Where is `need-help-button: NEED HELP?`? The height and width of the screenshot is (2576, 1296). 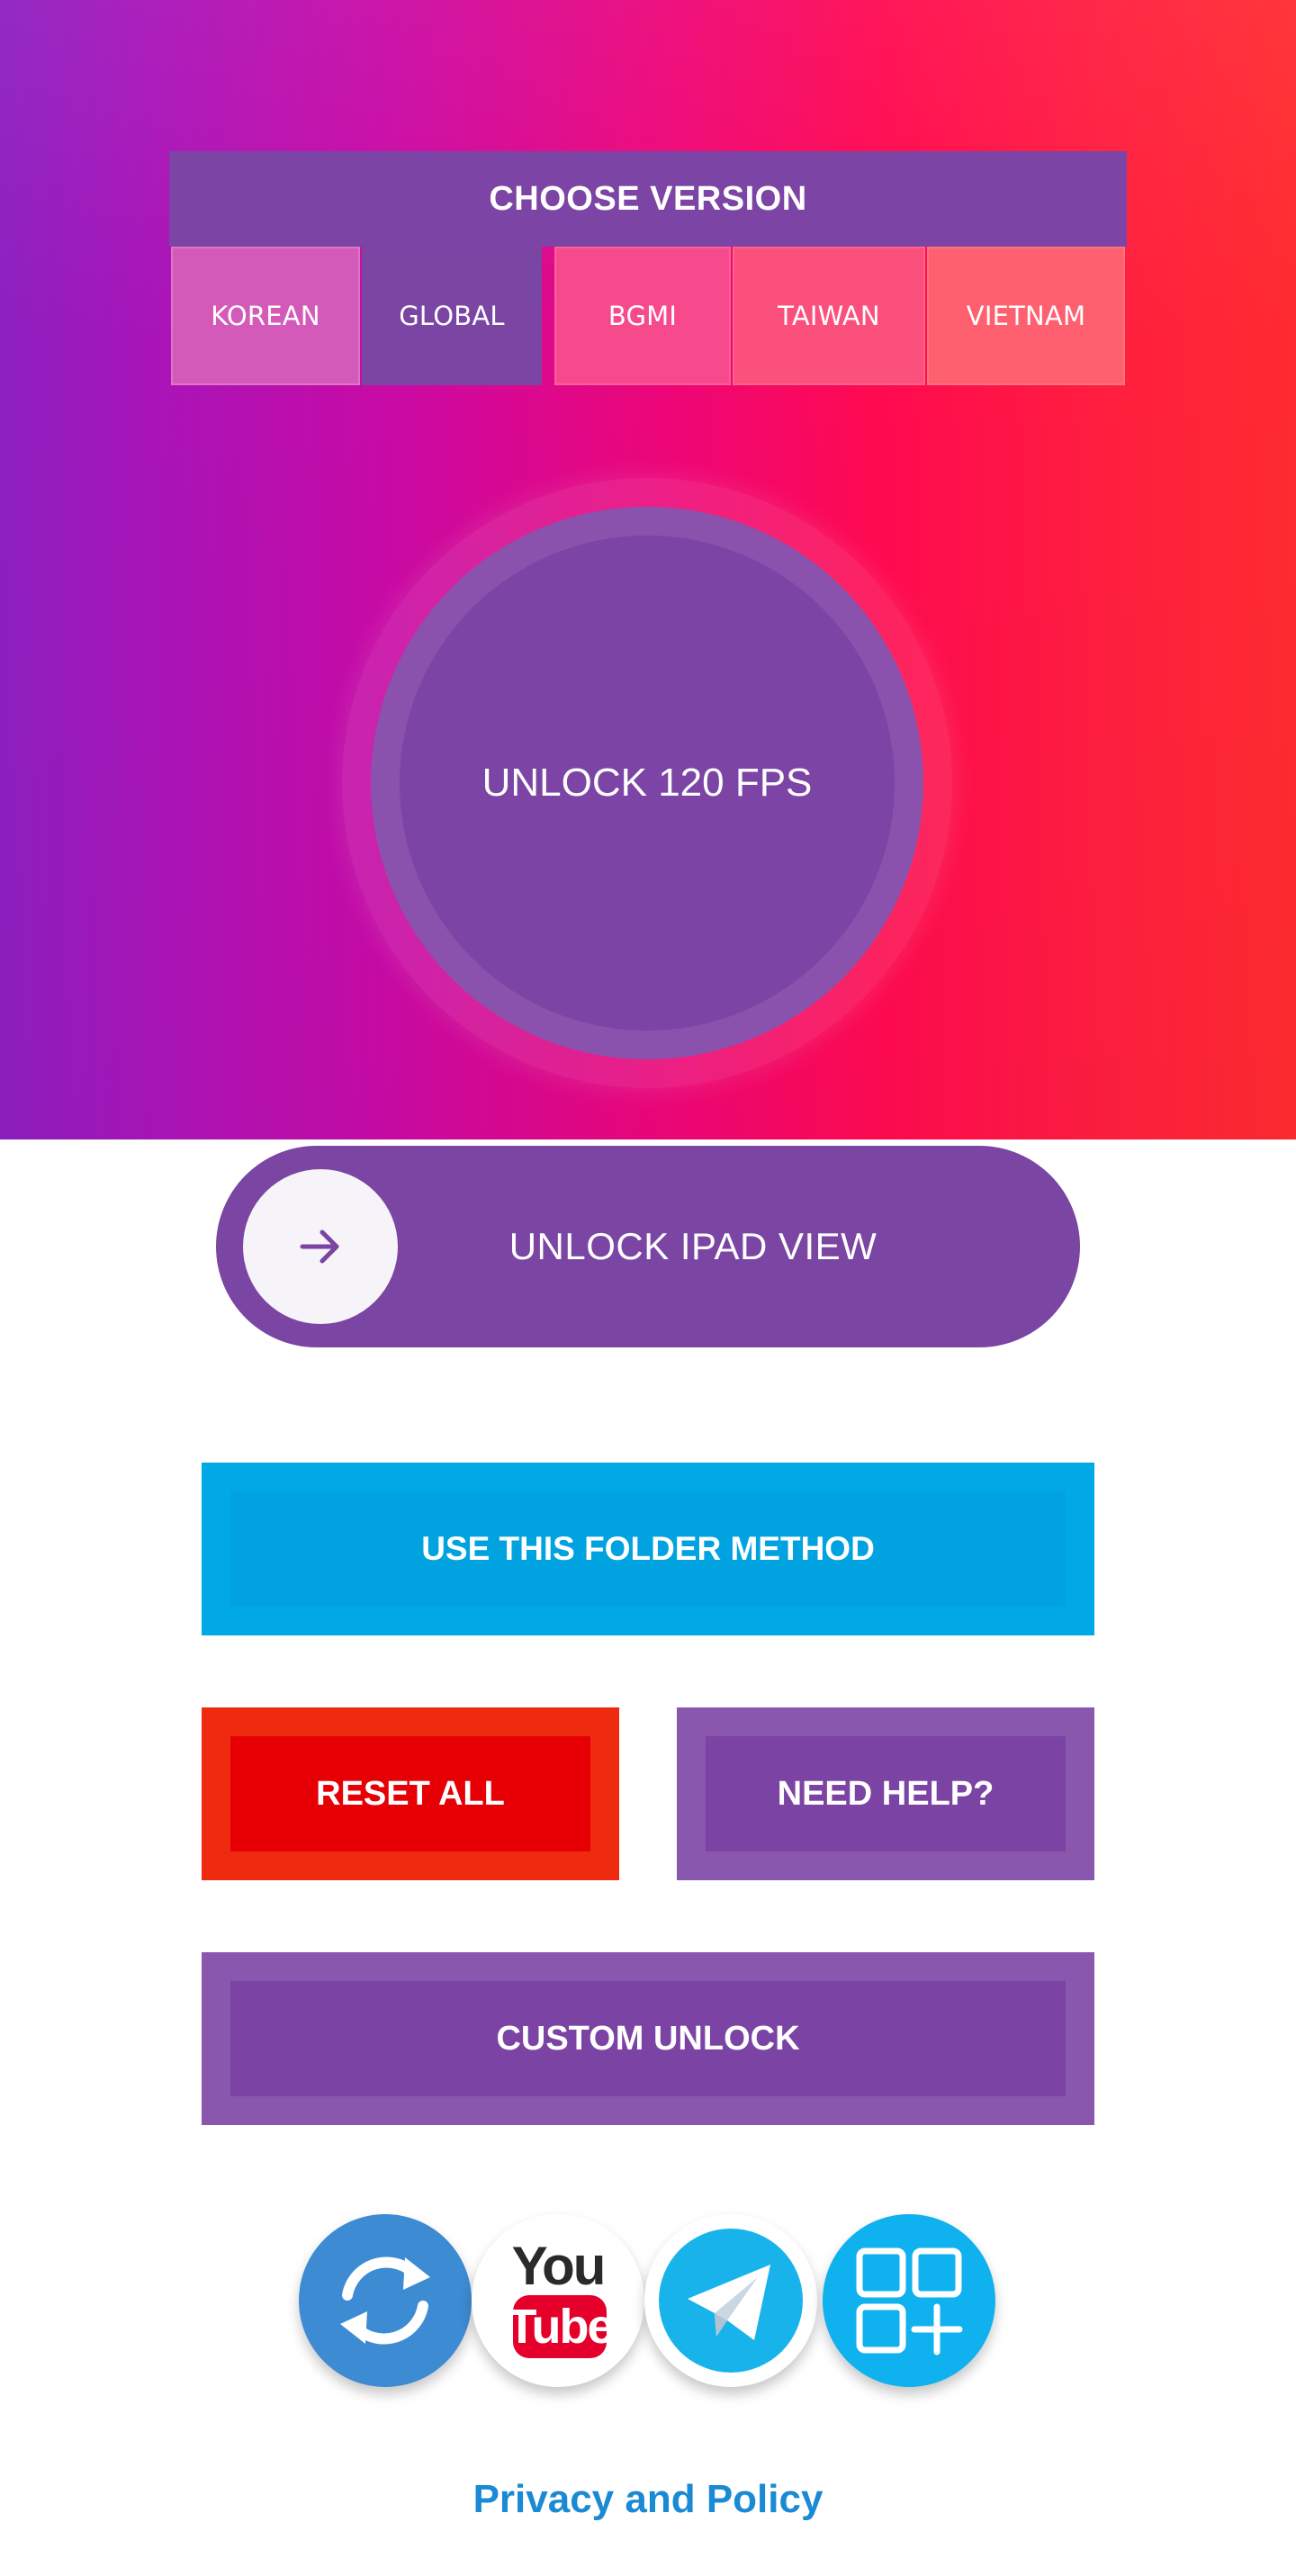
need-help-button: NEED HELP? is located at coordinates (885, 1793).